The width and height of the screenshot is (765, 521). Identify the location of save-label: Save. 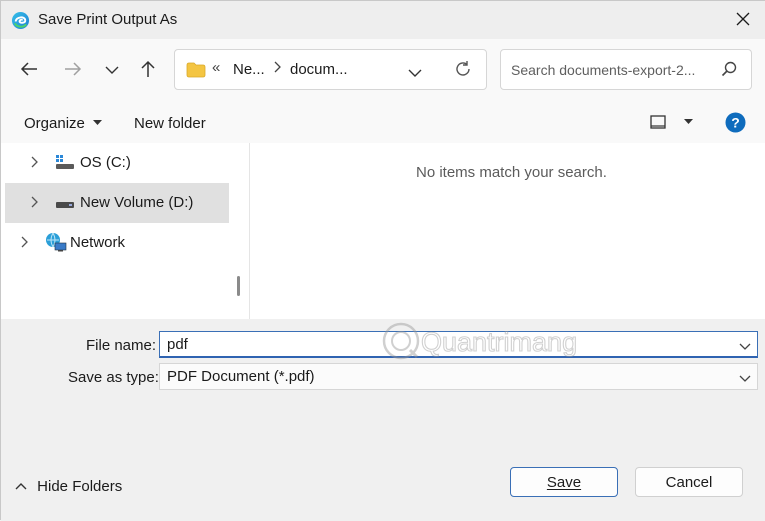
(564, 482).